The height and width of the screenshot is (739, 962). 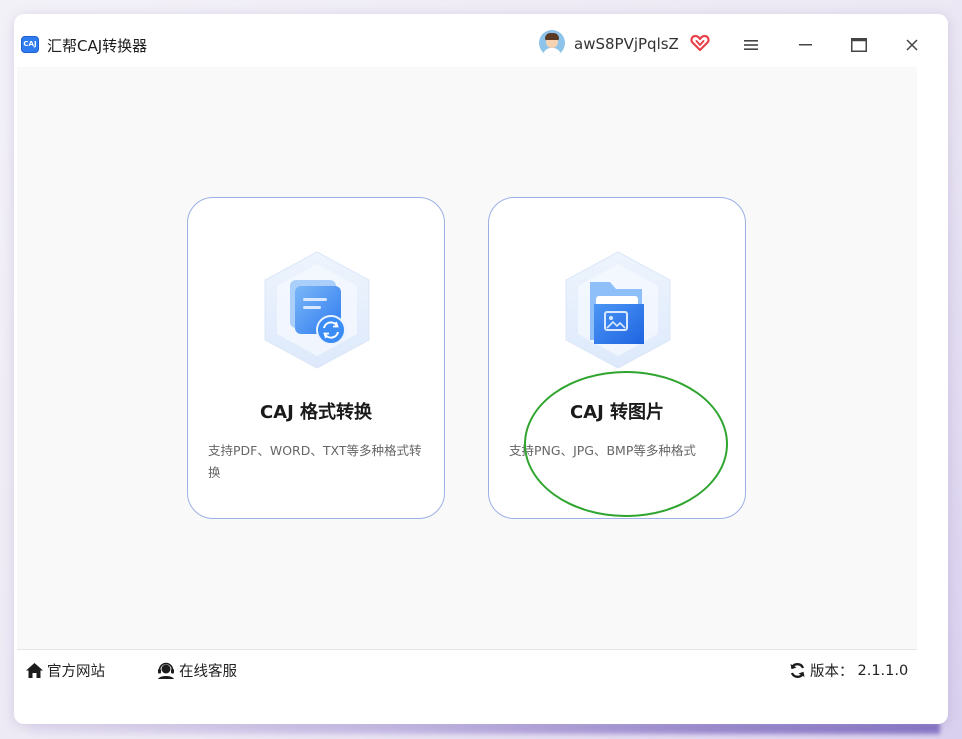 I want to click on version-value: 2.1.1.0, so click(x=883, y=670).